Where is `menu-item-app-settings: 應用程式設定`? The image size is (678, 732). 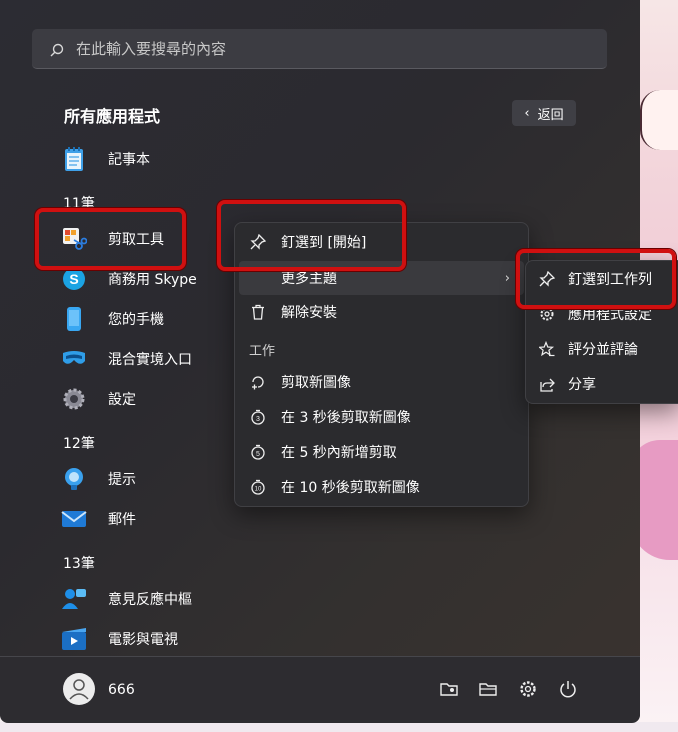 menu-item-app-settings: 應用程式設定 is located at coordinates (602, 314).